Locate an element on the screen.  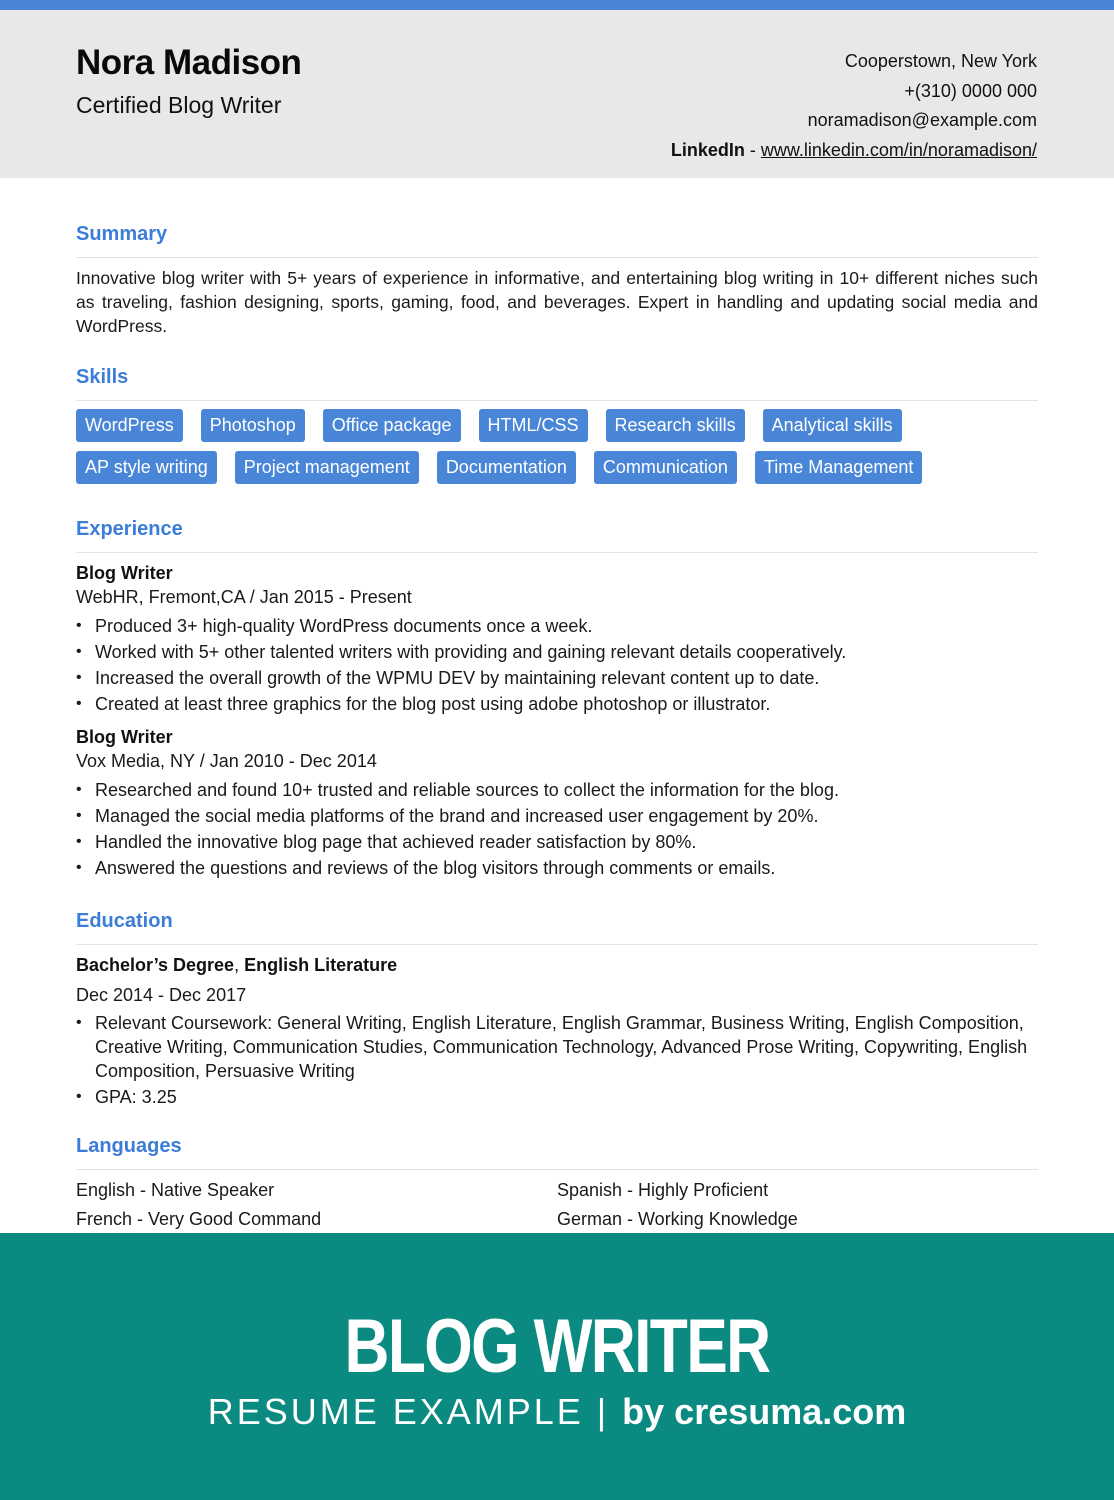
top-accent-bar is located at coordinates (557, 5).